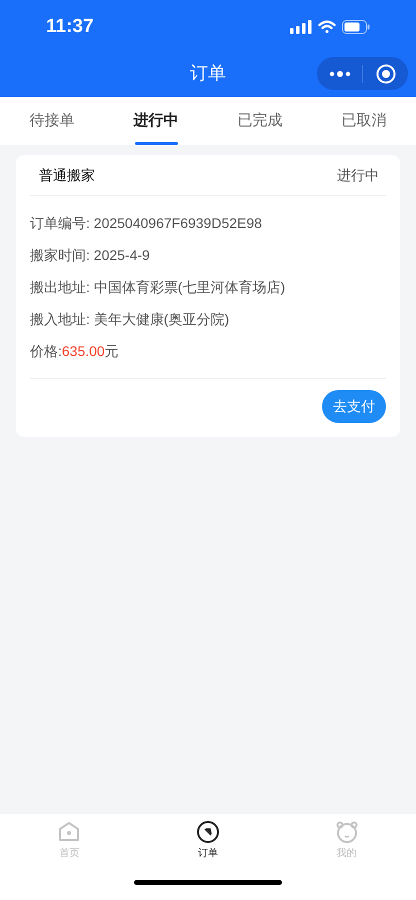 This screenshot has height=900, width=416. What do you see at coordinates (158, 287) in the screenshot?
I see `order-detail: 搬出地址: 中国体育彩票(七里河体育场店)` at bounding box center [158, 287].